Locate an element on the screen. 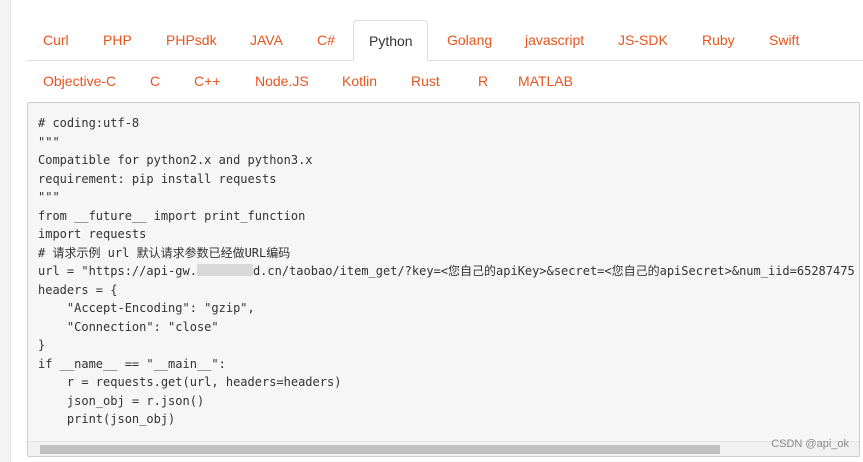 Image resolution: width=863 pixels, height=462 pixels. code-line: } is located at coordinates (42, 345).